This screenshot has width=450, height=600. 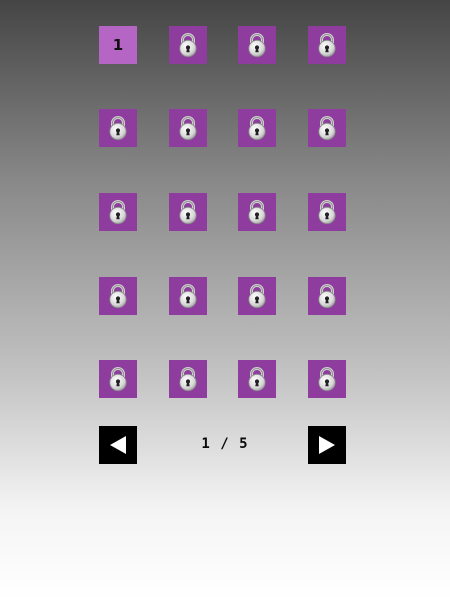 I want to click on level-number: 1, so click(x=118, y=45).